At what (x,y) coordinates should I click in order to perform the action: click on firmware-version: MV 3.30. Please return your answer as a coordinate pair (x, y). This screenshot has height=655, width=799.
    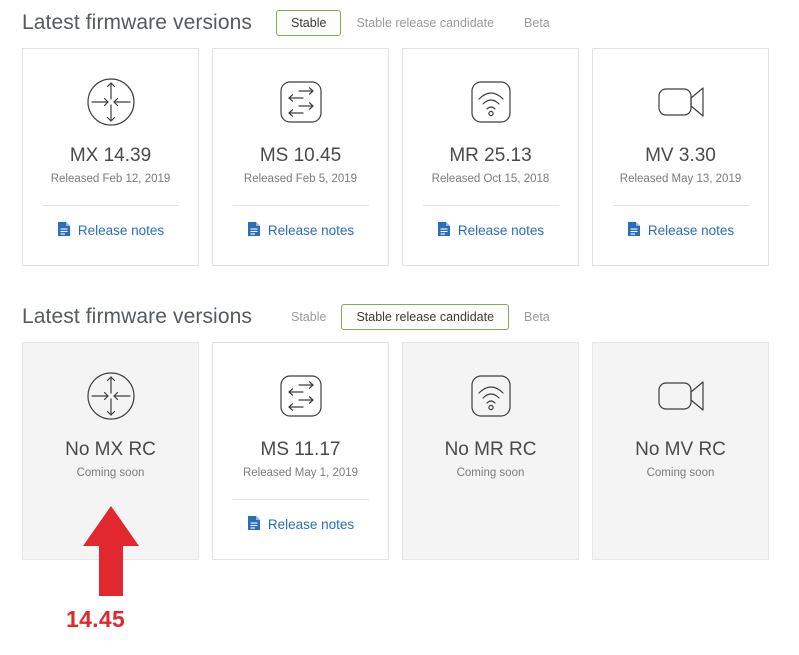
    Looking at the image, I should click on (680, 155).